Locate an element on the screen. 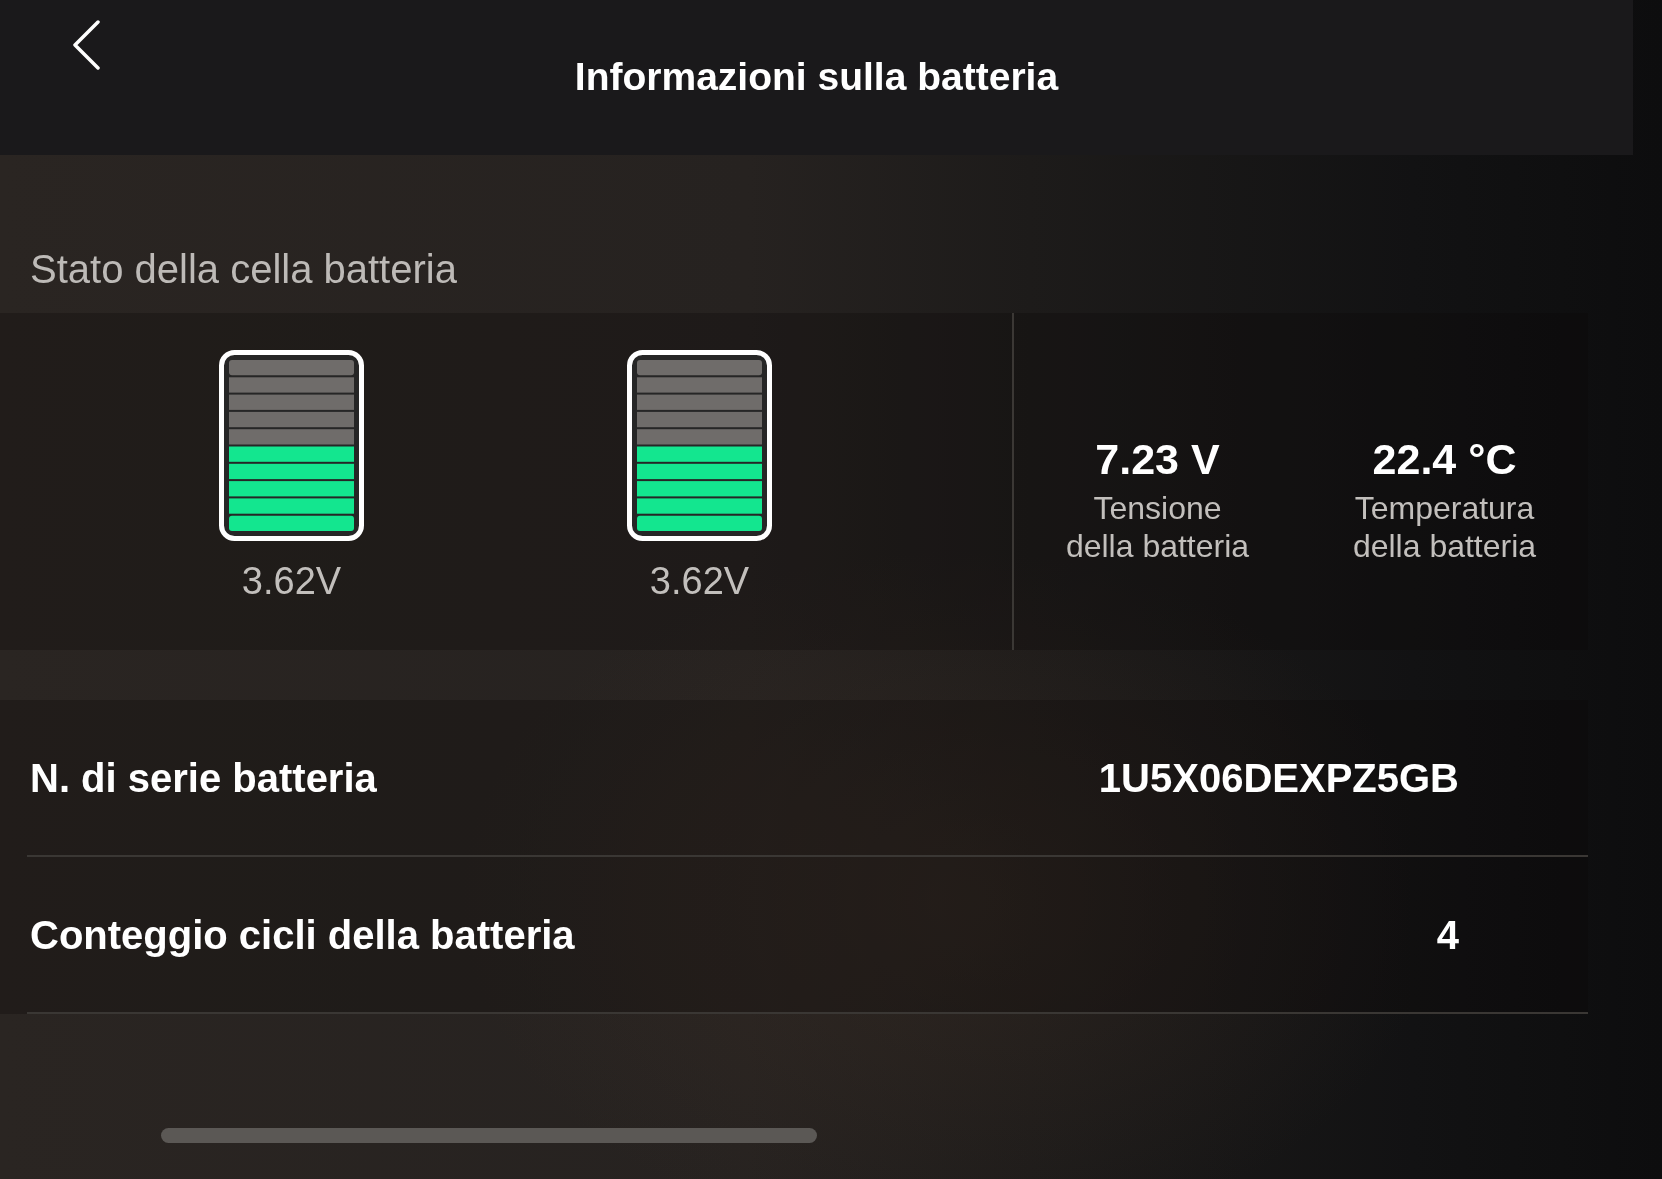 This screenshot has width=1662, height=1179. stat-label: Tensione della batteria is located at coordinates (1157, 526).